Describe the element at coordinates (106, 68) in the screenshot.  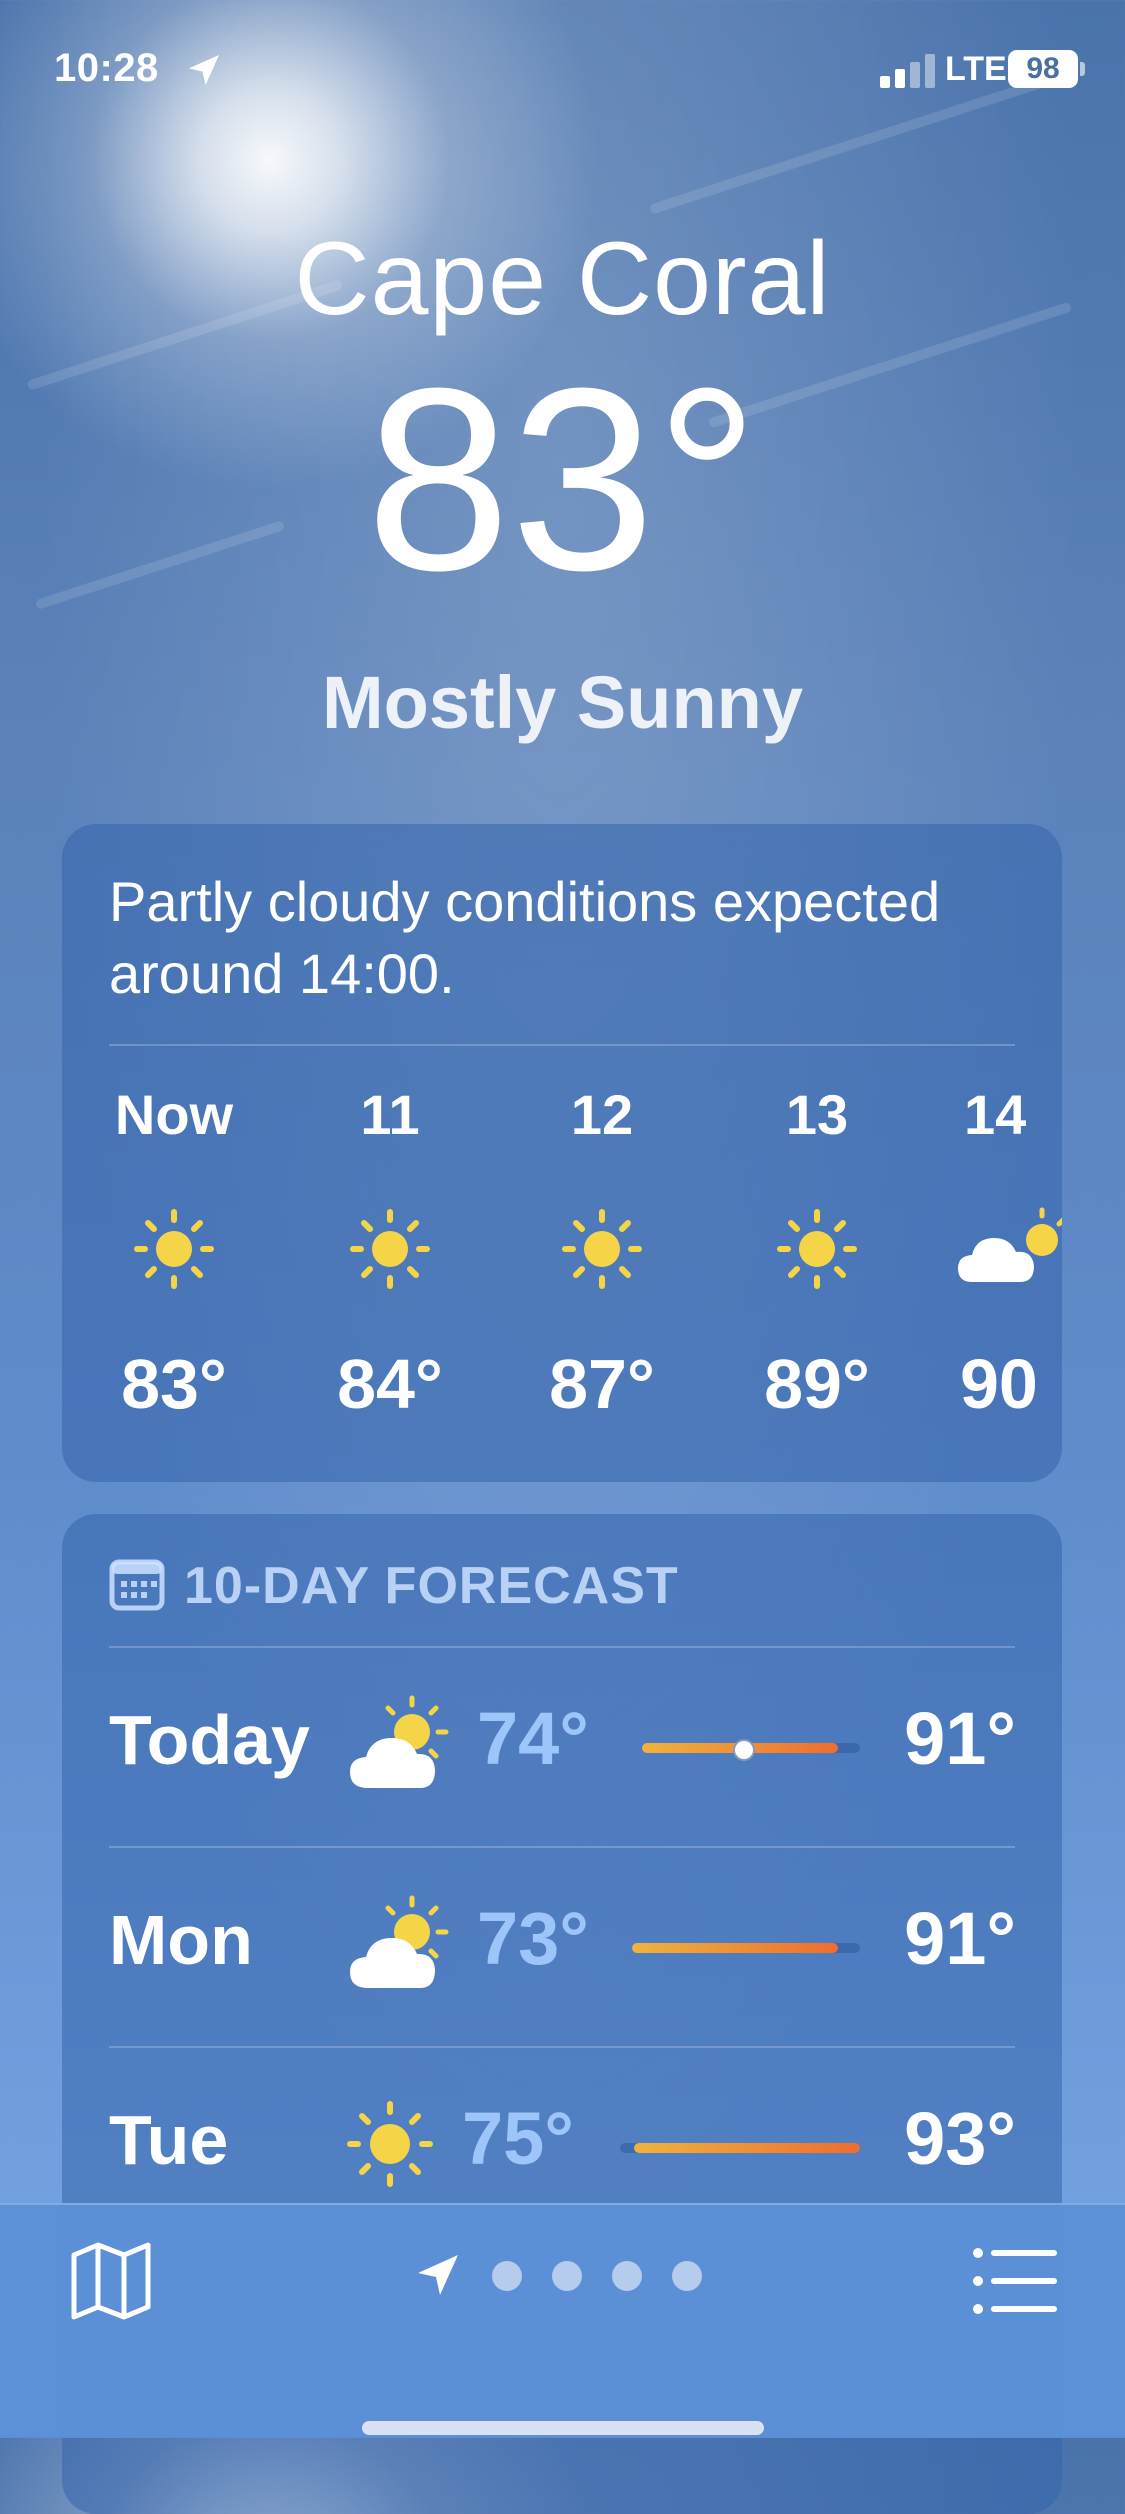
I see `status-time: 10:28` at that location.